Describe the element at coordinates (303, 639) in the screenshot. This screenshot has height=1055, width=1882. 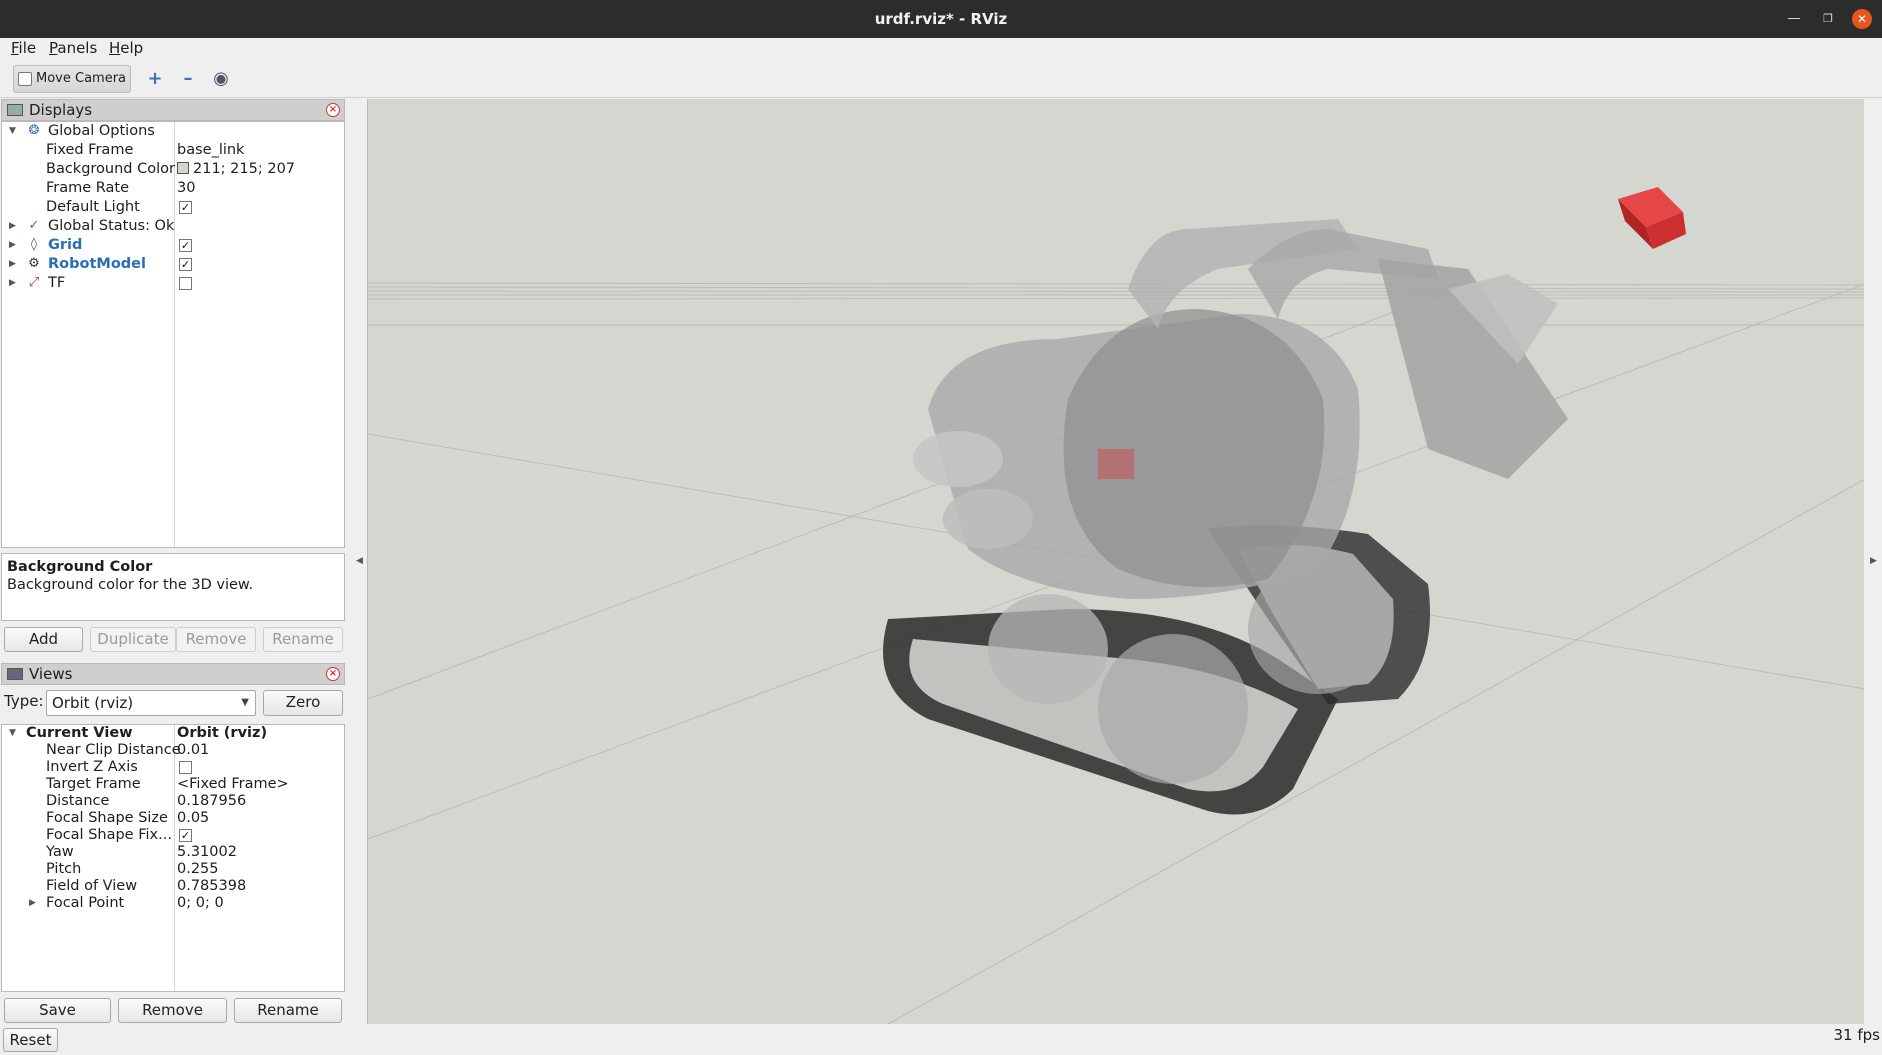
I see `rename-display-button: Rename` at that location.